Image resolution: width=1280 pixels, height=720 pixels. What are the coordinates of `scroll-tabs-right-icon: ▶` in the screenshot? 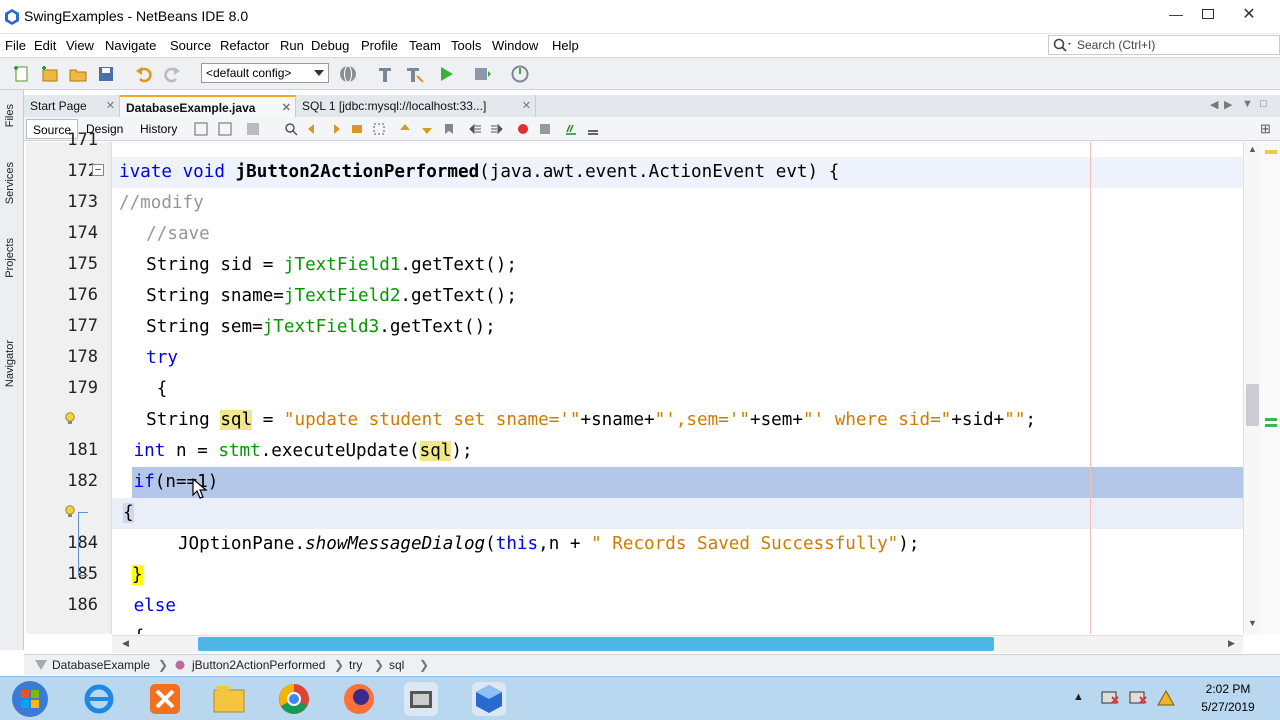 It's located at (1228, 104).